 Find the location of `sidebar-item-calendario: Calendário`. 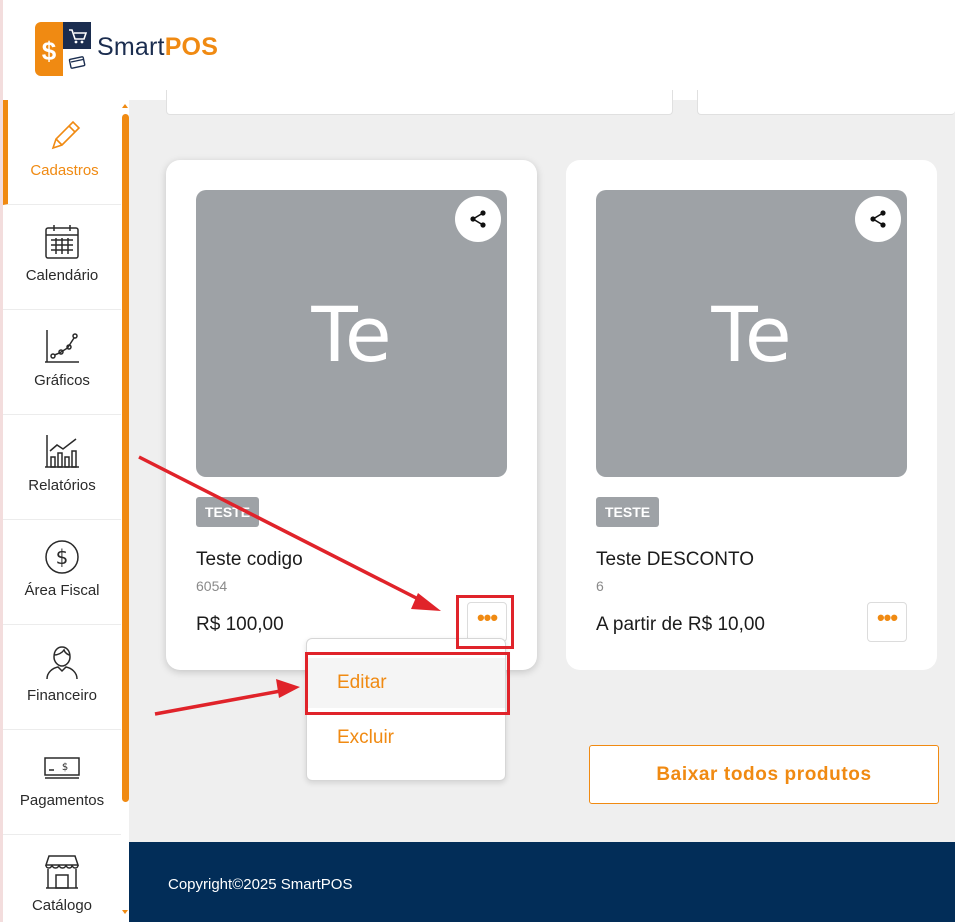

sidebar-item-calendario: Calendário is located at coordinates (62, 257).